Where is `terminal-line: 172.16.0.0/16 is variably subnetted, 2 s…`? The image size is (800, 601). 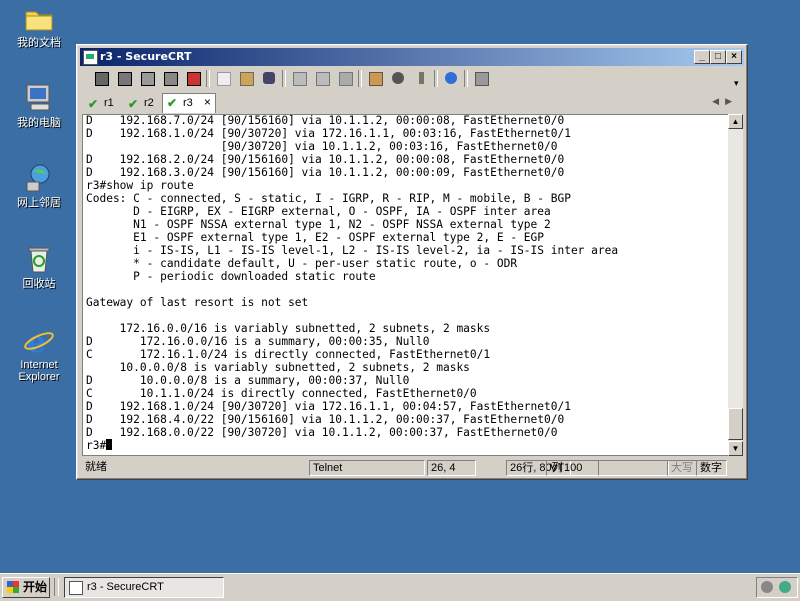
terminal-line: 172.16.0.0/16 is variably subnetted, 2 s… is located at coordinates (305, 328).